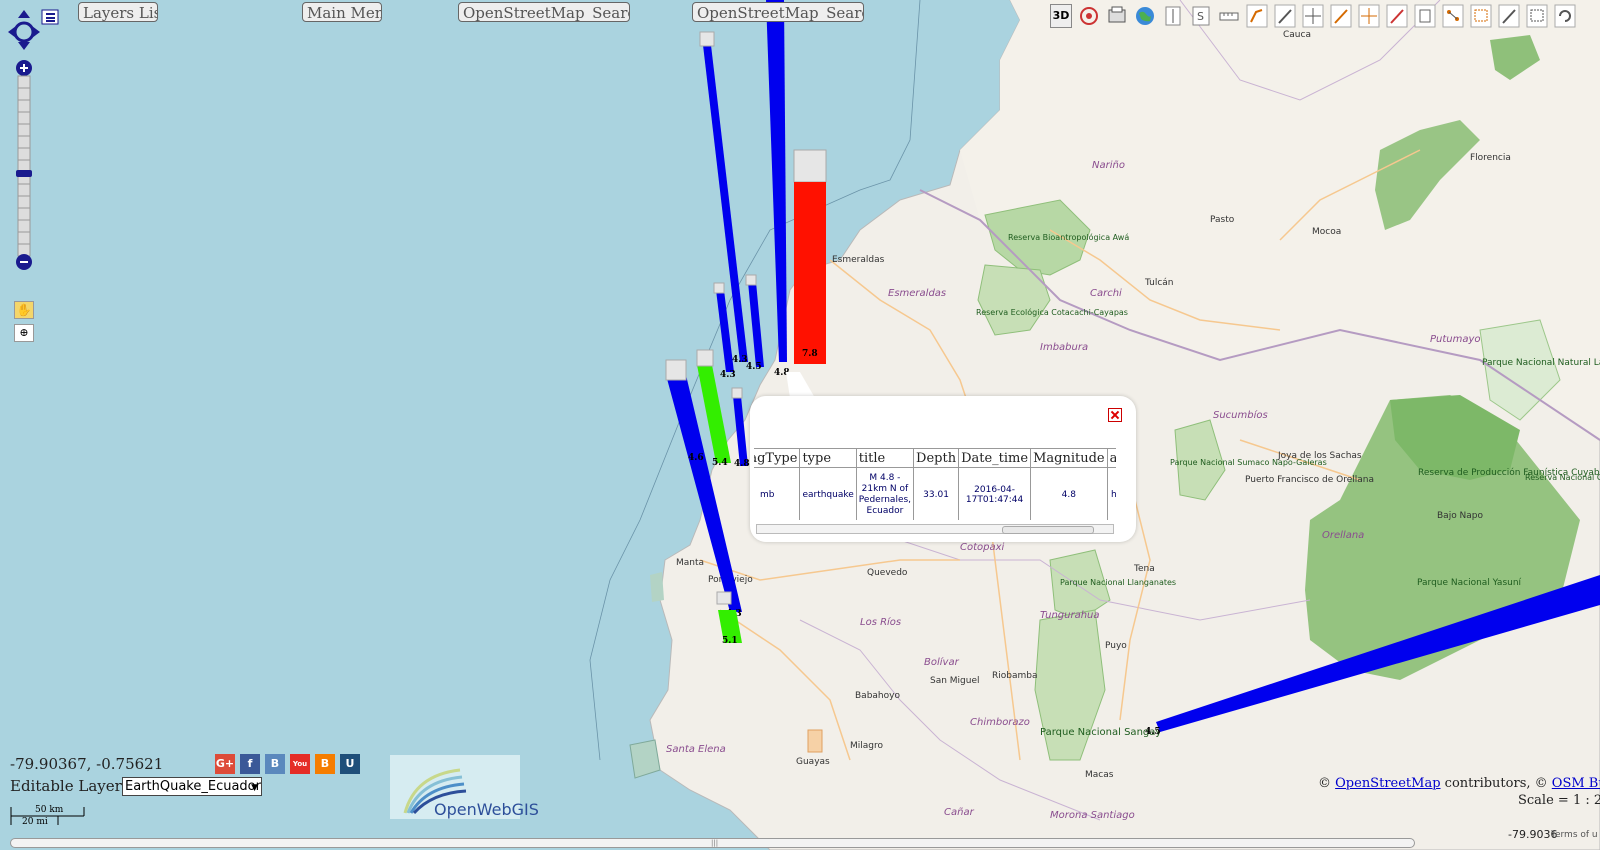 The height and width of the screenshot is (850, 1600). Describe the element at coordinates (34, 31) in the screenshot. I see `pan-control` at that location.